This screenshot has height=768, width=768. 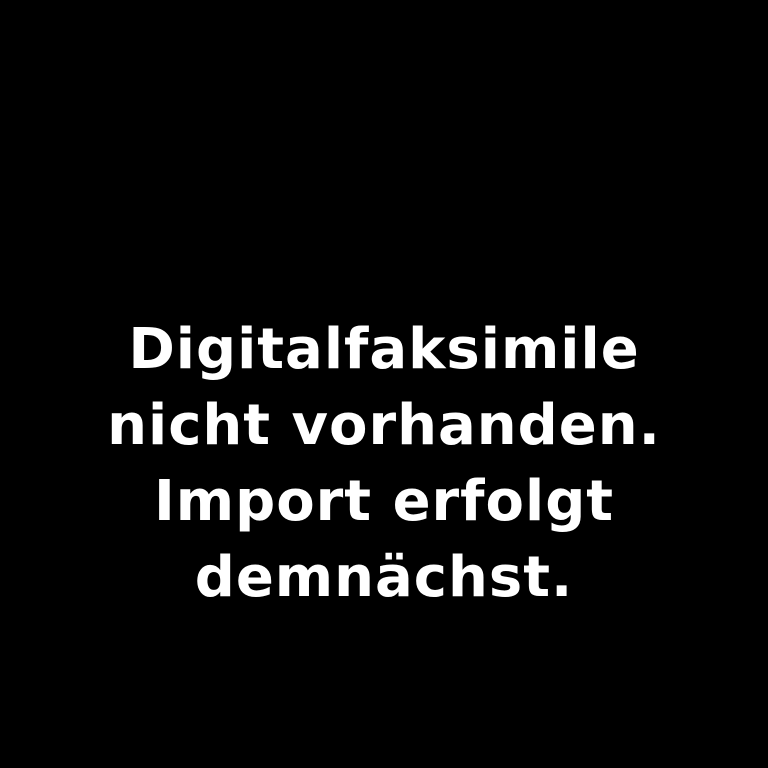 I want to click on message-line-4: demnächst., so click(x=384, y=577).